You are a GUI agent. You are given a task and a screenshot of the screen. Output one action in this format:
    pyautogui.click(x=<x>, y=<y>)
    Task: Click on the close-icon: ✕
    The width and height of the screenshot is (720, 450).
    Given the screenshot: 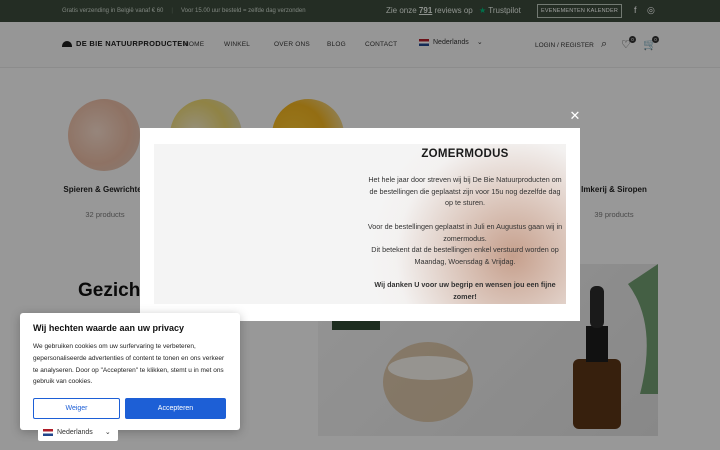 What is the action you would take?
    pyautogui.click(x=575, y=115)
    